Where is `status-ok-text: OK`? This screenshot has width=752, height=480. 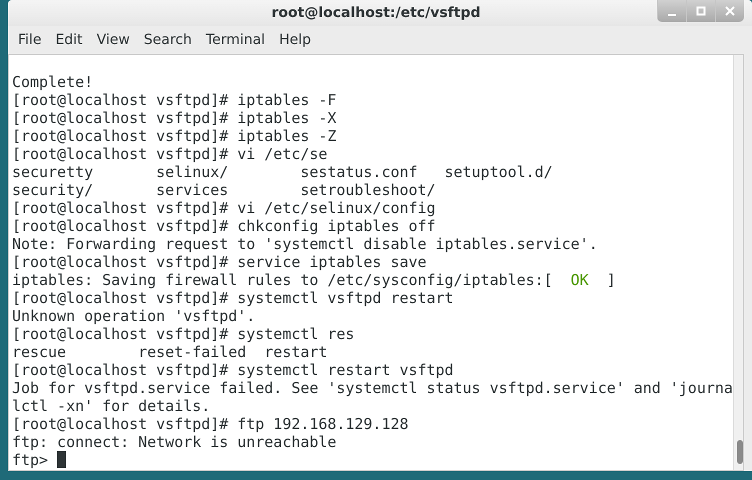 status-ok-text: OK is located at coordinates (579, 280).